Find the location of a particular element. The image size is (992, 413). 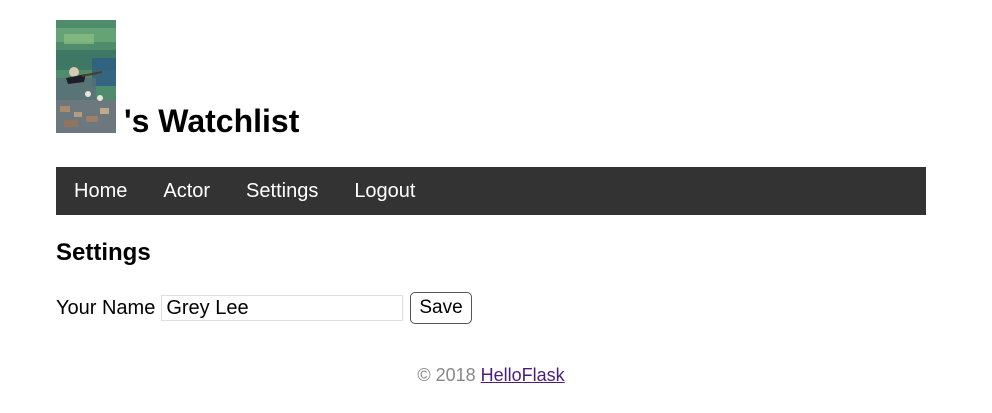

avatar is located at coordinates (86, 76).